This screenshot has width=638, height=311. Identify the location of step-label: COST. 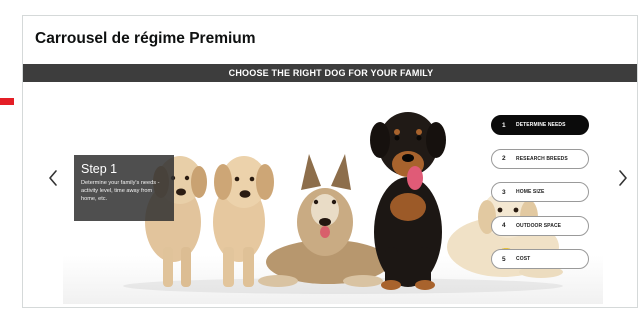
(523, 259).